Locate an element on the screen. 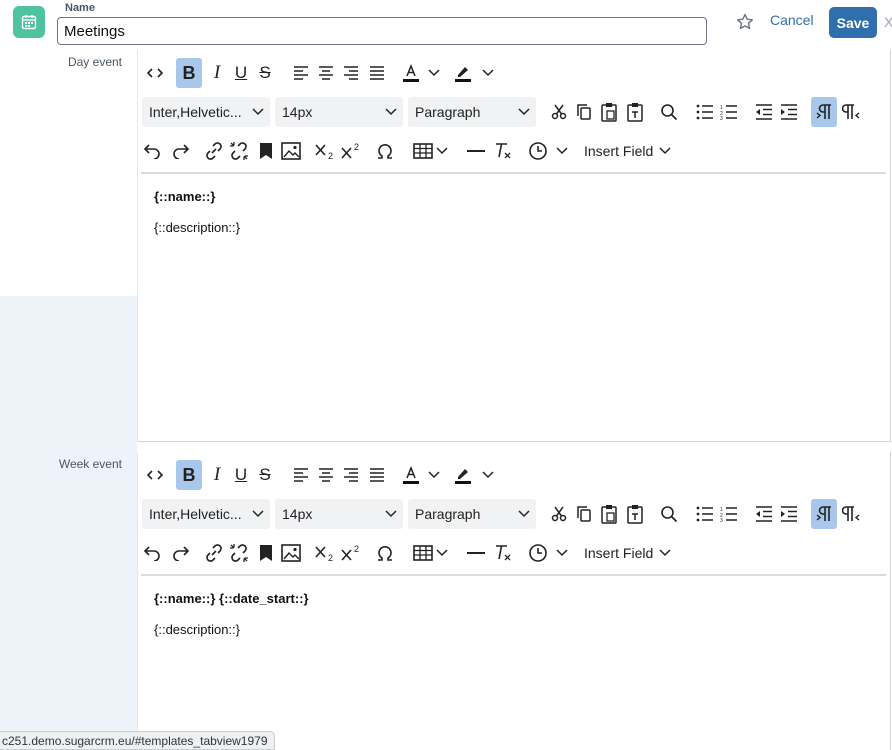  cancel-button: Cancel is located at coordinates (792, 20).